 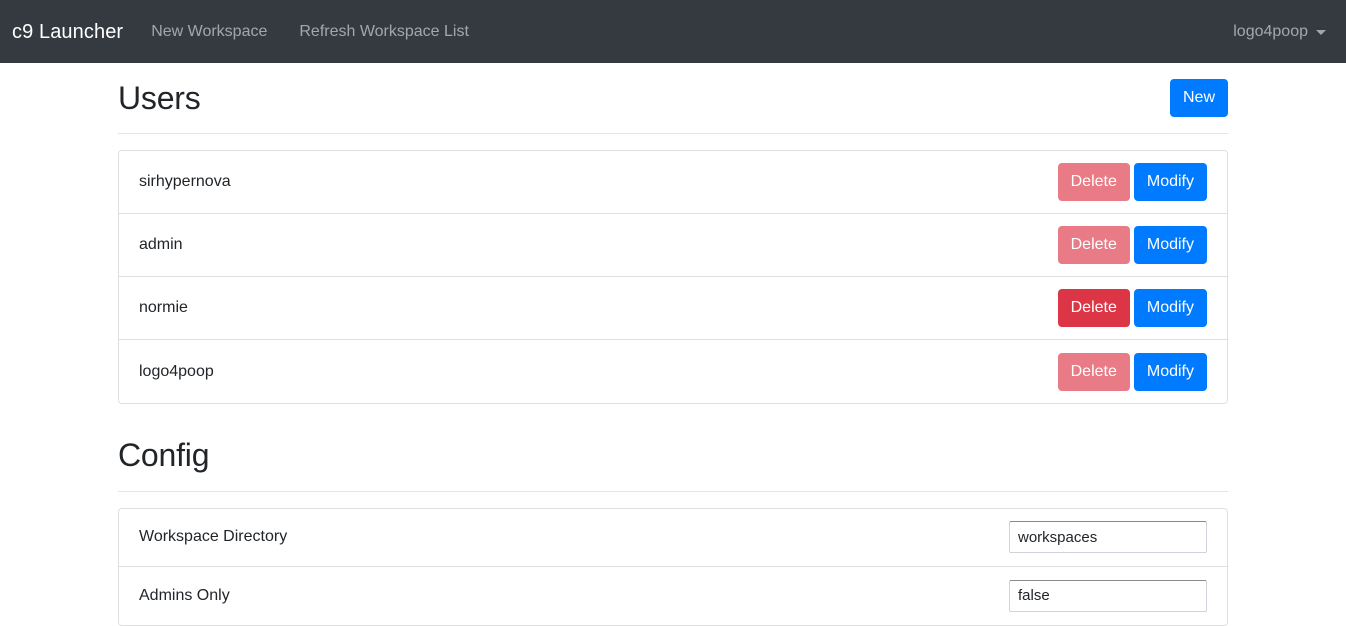 I want to click on workspace-directory-input, so click(x=1108, y=537).